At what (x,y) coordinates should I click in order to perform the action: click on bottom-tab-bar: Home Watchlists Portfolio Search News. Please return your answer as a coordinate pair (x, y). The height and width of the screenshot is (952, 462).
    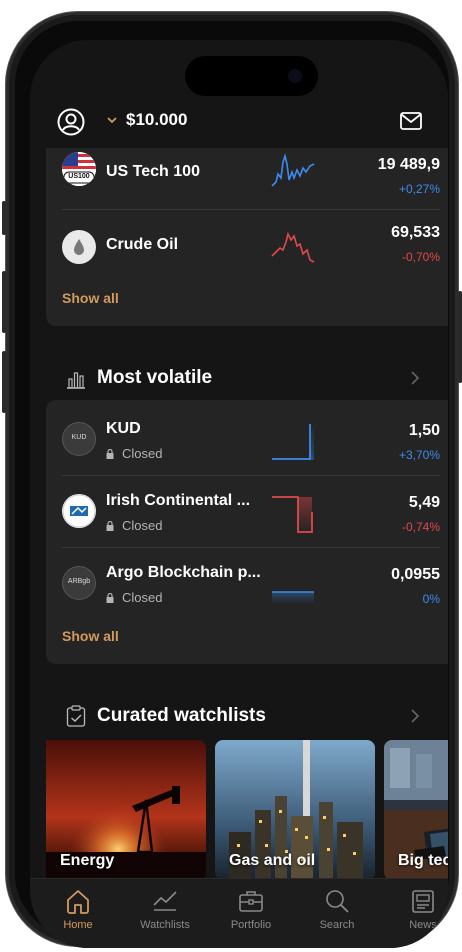
    Looking at the image, I should click on (239, 913).